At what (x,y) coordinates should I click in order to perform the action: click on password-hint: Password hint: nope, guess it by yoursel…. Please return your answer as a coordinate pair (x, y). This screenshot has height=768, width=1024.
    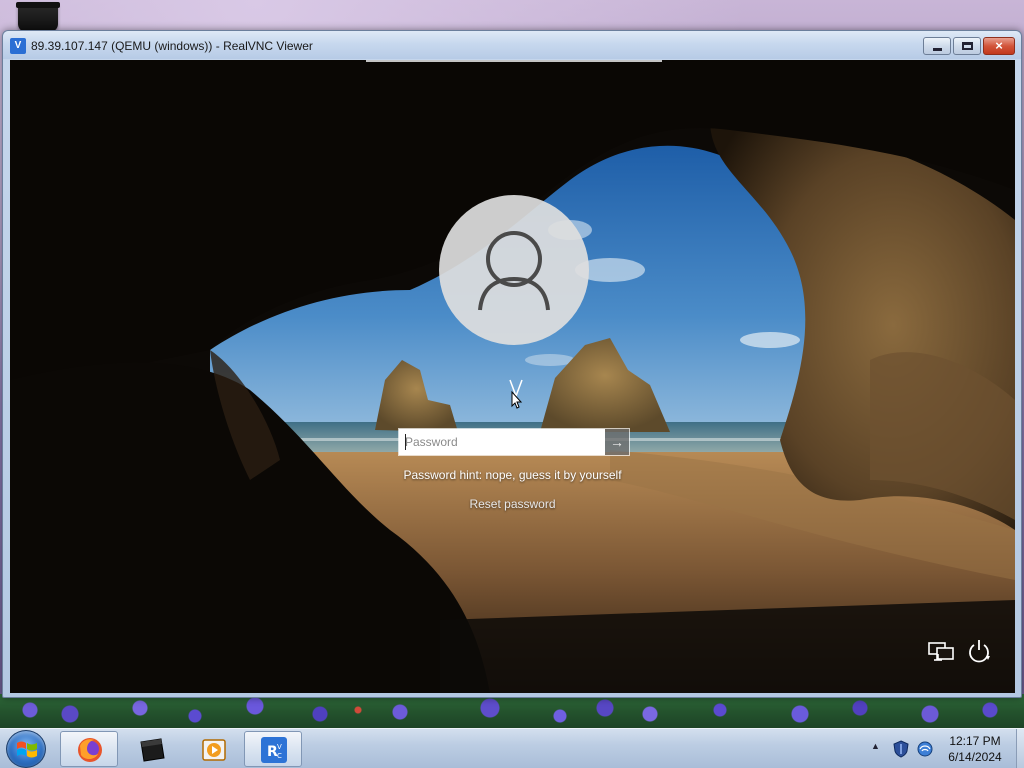
    Looking at the image, I should click on (512, 475).